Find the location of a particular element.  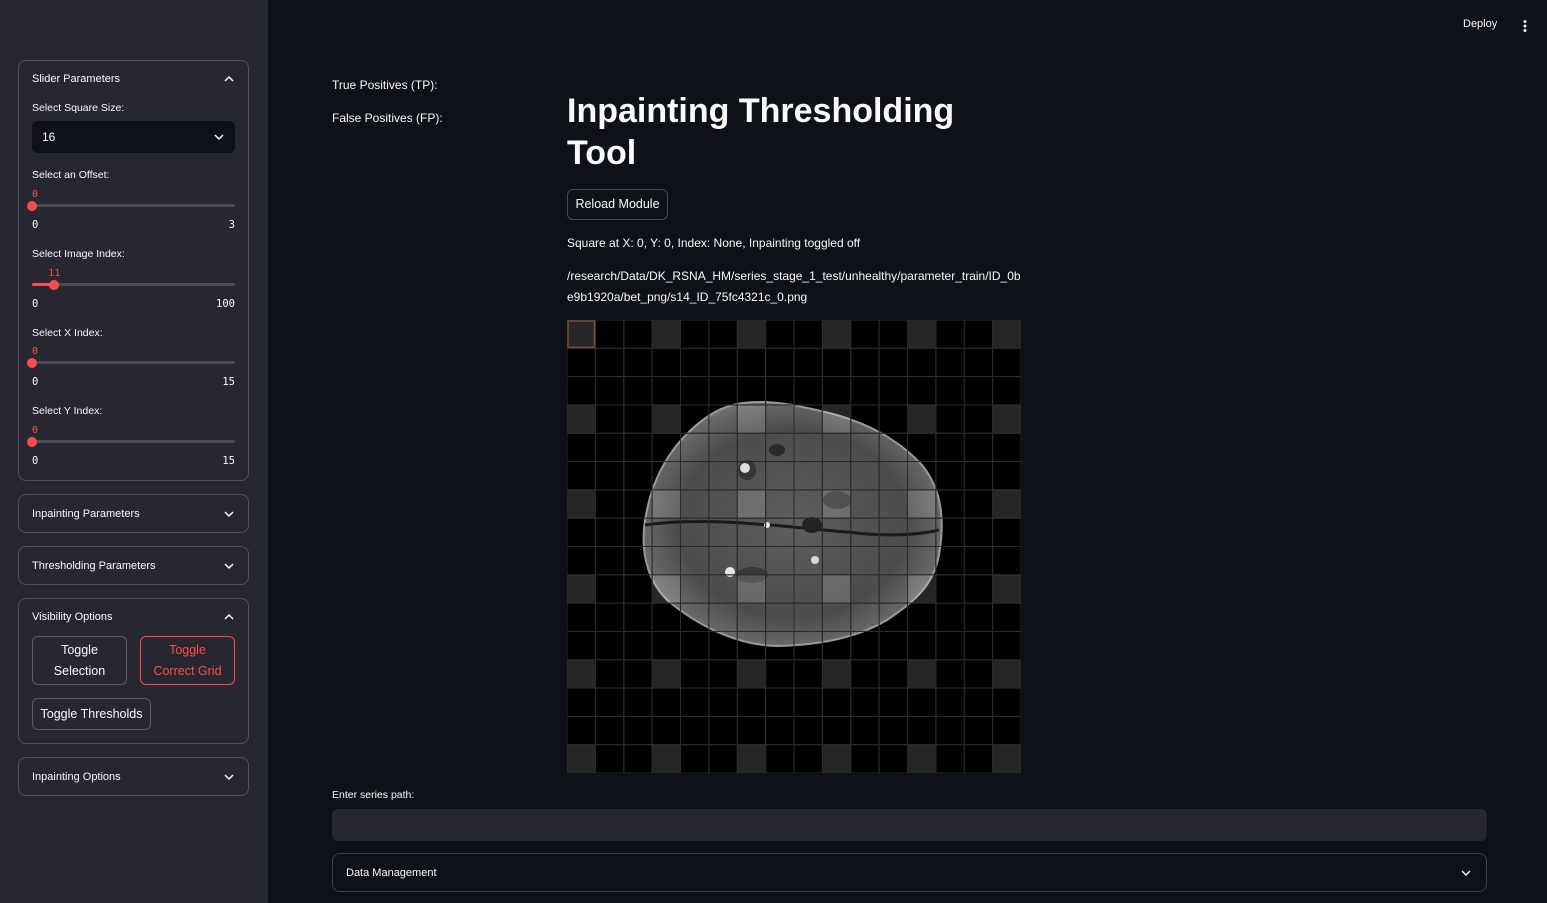

page-title-line1: Inpainting Thresholding is located at coordinates (761, 111).